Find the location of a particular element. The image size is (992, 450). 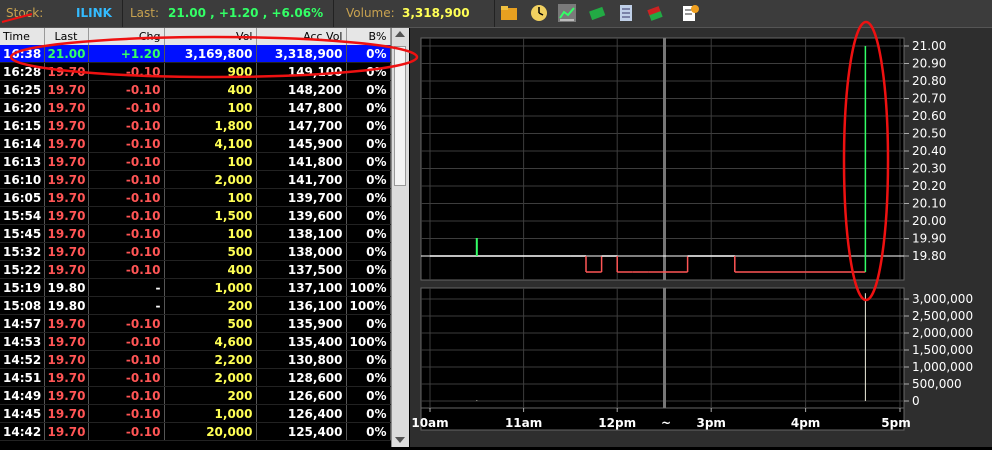

cell-vol: 100 is located at coordinates (210, 233).